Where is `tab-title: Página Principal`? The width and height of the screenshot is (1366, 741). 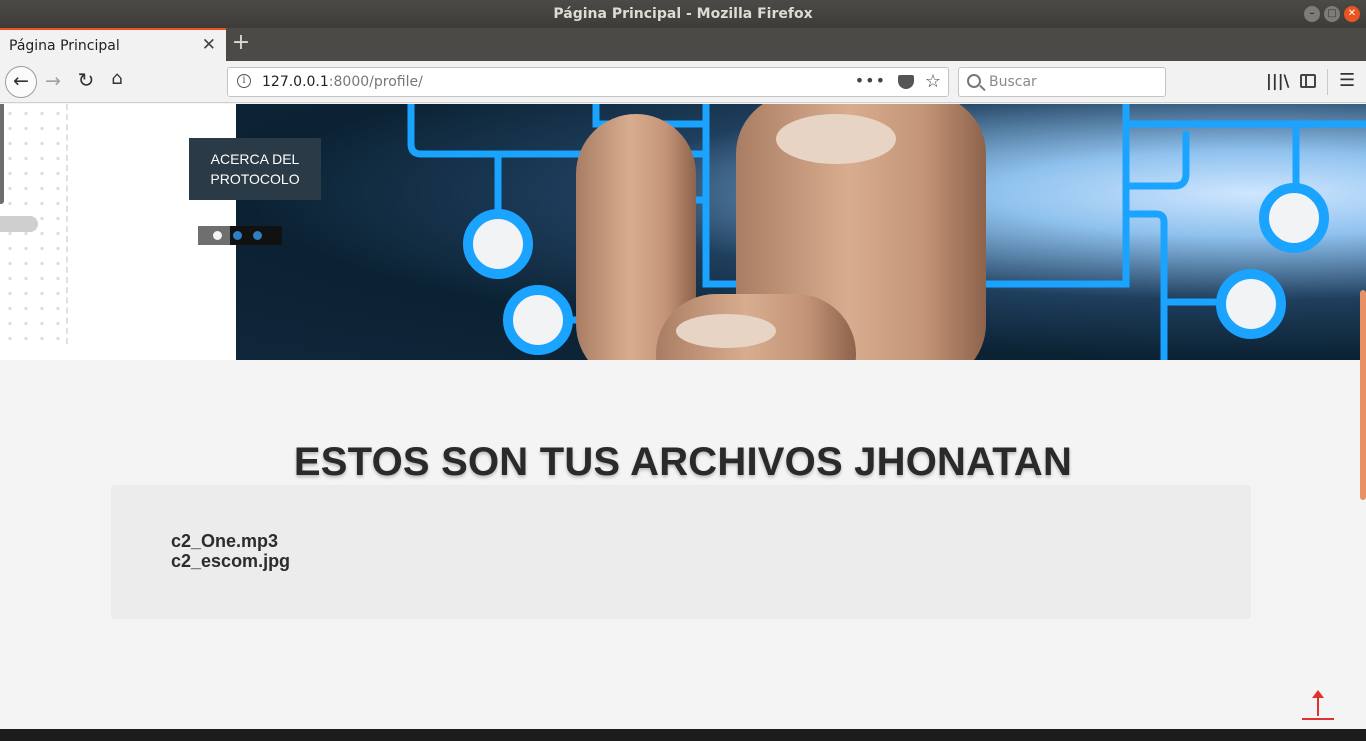 tab-title: Página Principal is located at coordinates (64, 46).